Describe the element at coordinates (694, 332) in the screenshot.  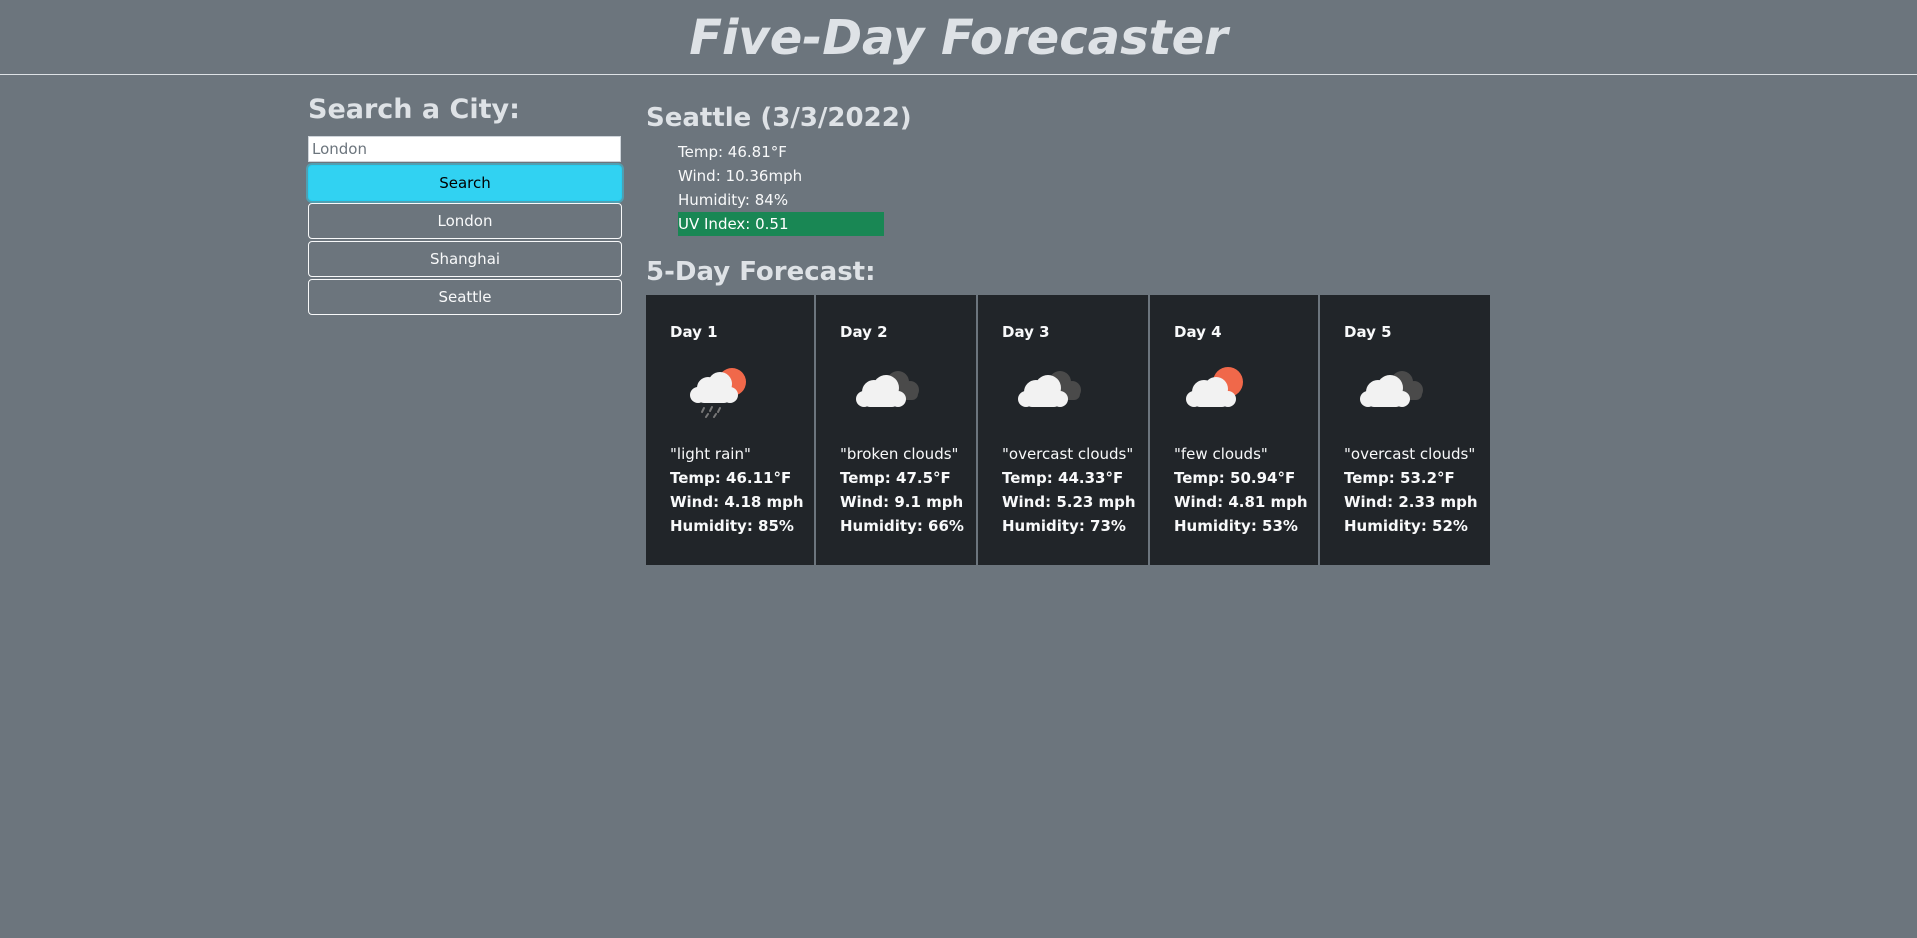
I see `forecast-day-label: Day 1` at that location.